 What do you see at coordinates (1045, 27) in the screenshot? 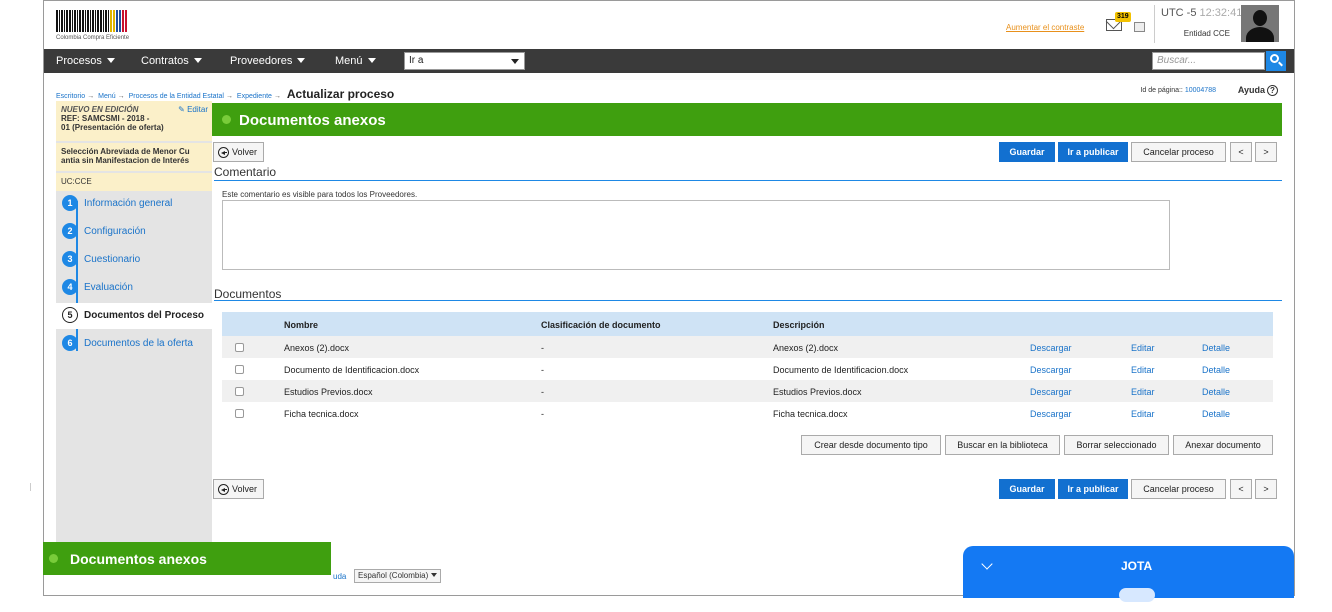
I see `increase-contrast-link: Aumentar el contraste` at bounding box center [1045, 27].